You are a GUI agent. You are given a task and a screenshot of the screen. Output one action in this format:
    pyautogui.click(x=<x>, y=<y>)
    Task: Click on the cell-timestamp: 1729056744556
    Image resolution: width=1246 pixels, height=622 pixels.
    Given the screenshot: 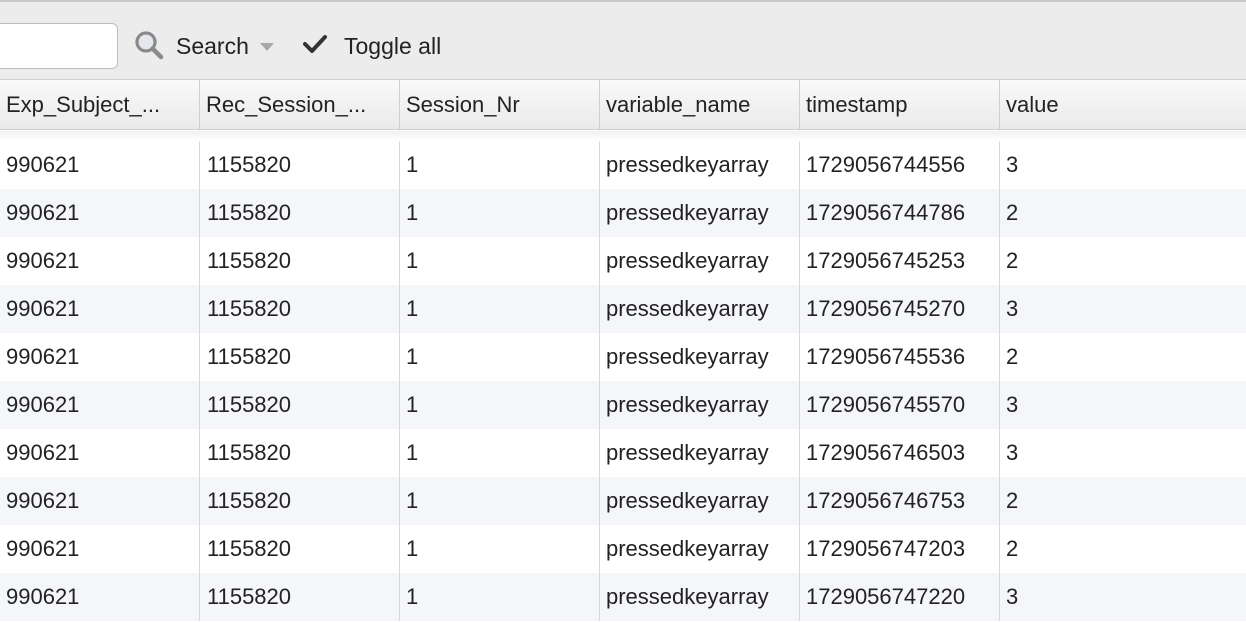 What is the action you would take?
    pyautogui.click(x=900, y=165)
    